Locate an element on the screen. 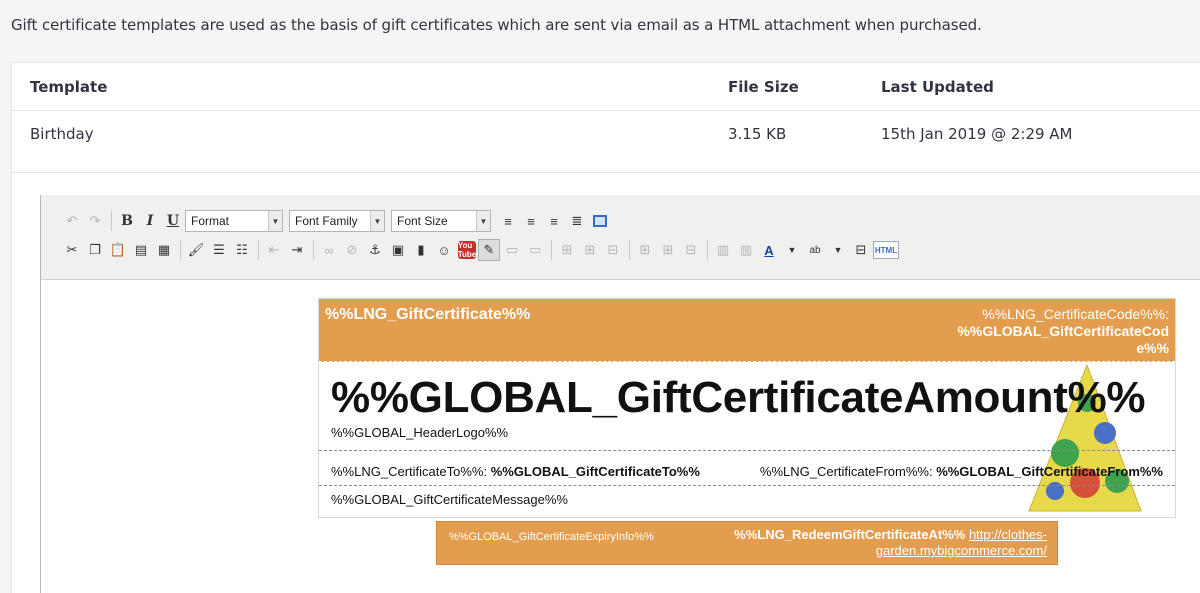 Image resolution: width=1200 pixels, height=593 pixels. edit-source-icon: ✎ is located at coordinates (489, 250).